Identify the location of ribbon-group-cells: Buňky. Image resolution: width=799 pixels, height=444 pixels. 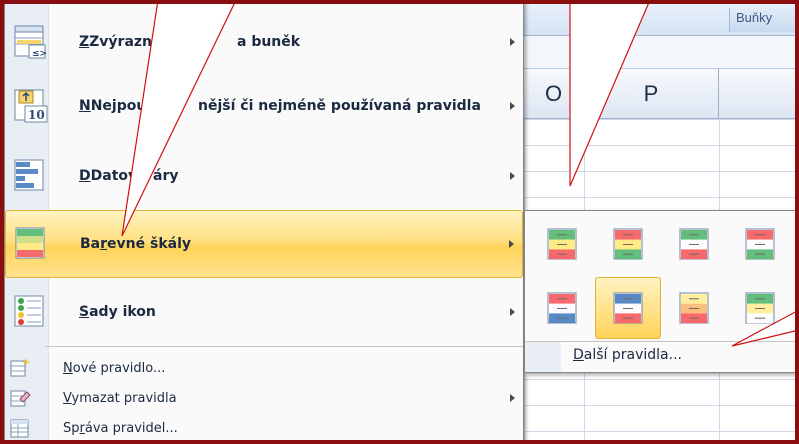
(764, 20).